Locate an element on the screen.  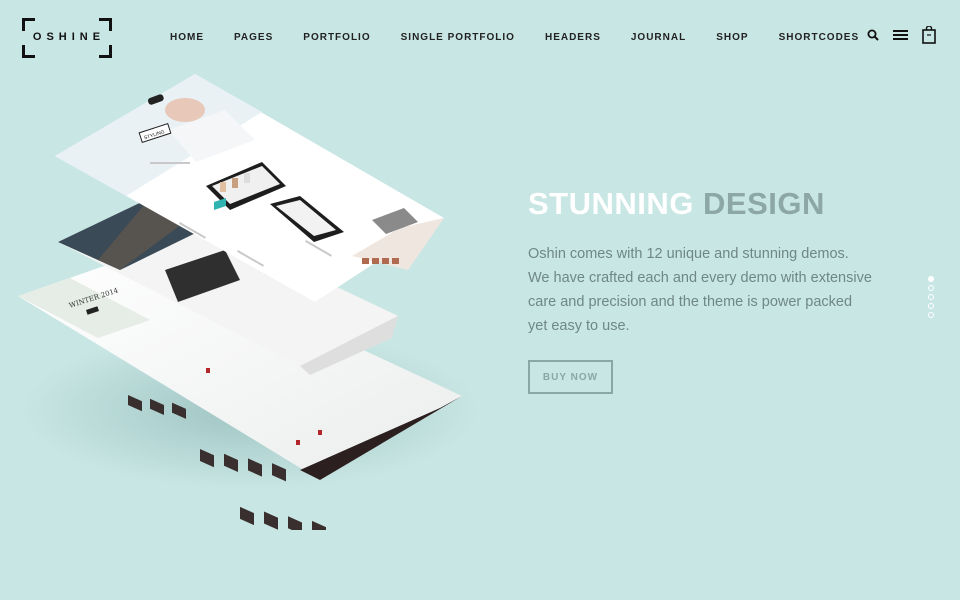
brand-name: OSHINE is located at coordinates (69, 37).